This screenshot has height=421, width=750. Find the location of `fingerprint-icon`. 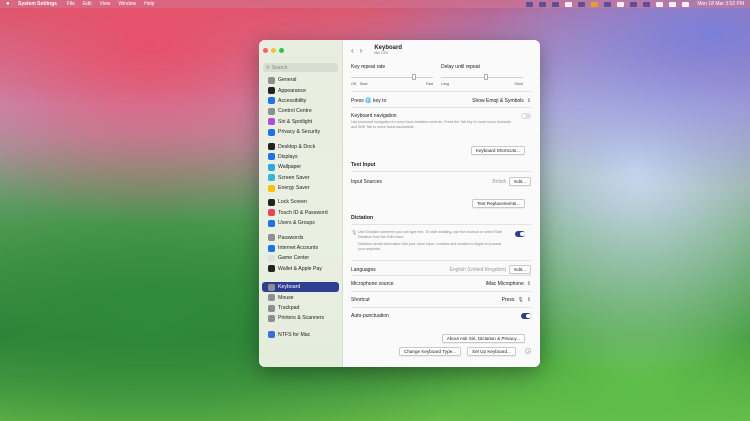

fingerprint-icon is located at coordinates (271, 213).